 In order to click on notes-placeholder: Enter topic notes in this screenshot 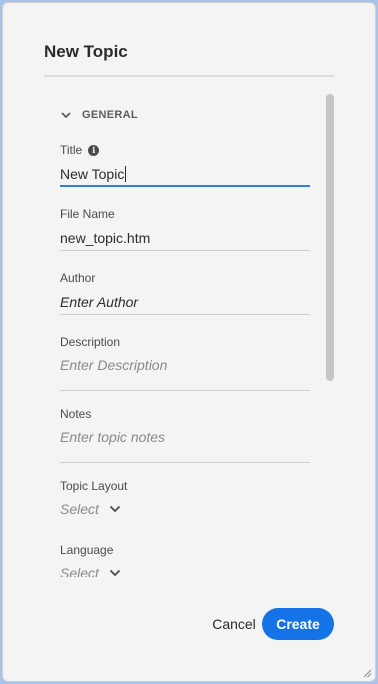, I will do `click(113, 437)`.